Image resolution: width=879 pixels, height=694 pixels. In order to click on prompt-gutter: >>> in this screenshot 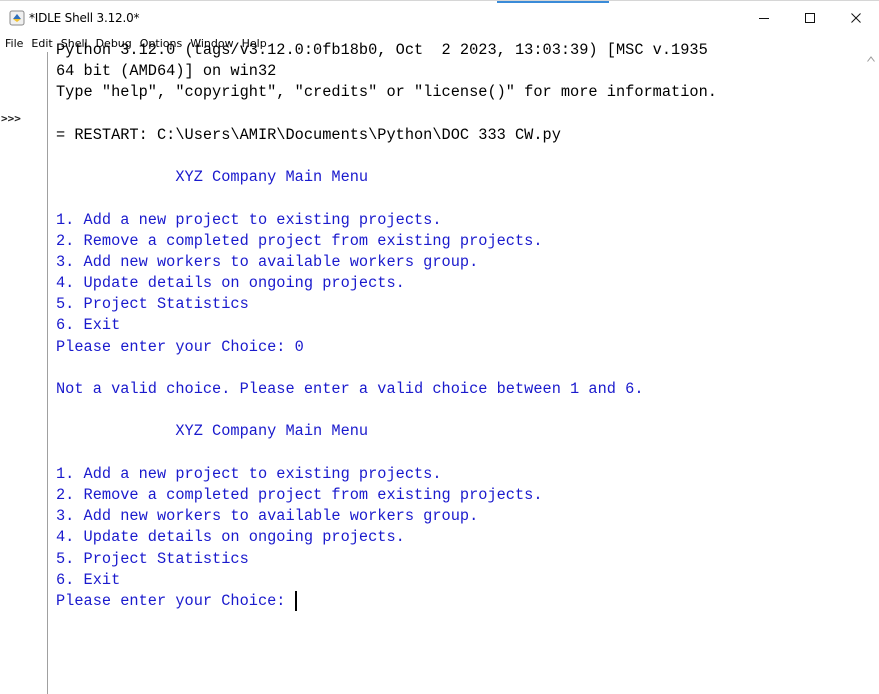, I will do `click(24, 373)`.